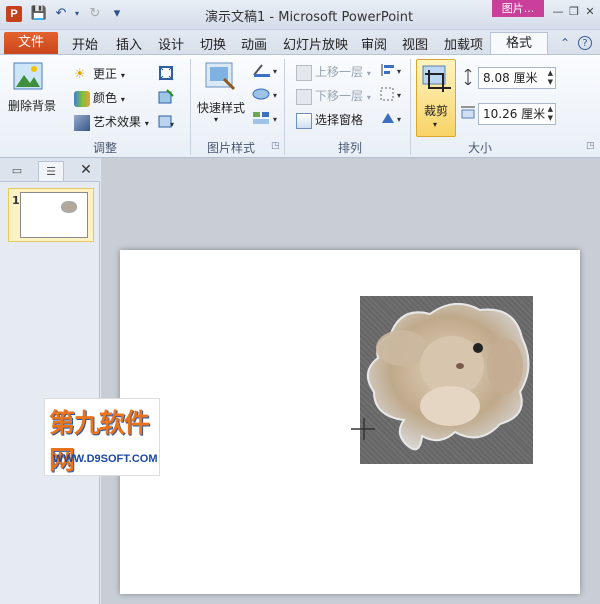  I want to click on redo-icon: ↻, so click(95, 14).